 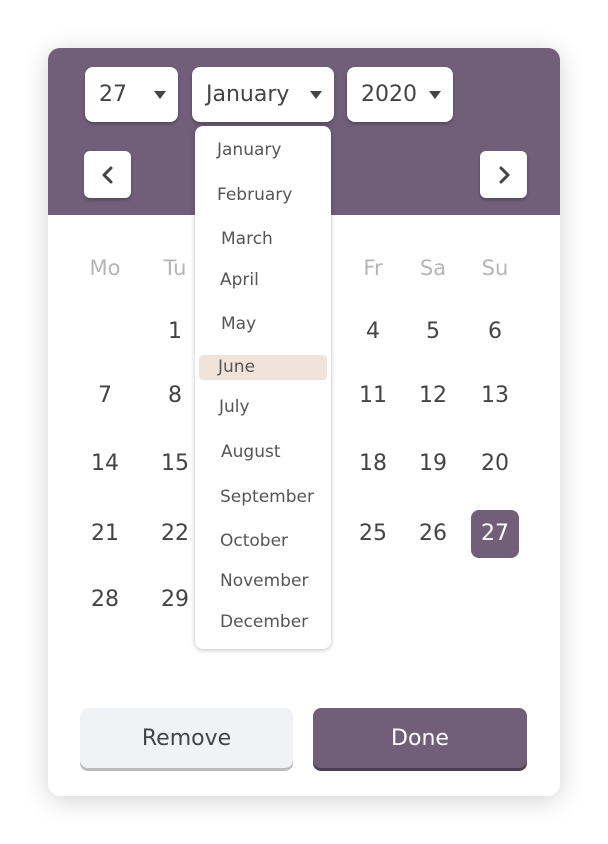 I want to click on chevron-left-icon, so click(x=107, y=174).